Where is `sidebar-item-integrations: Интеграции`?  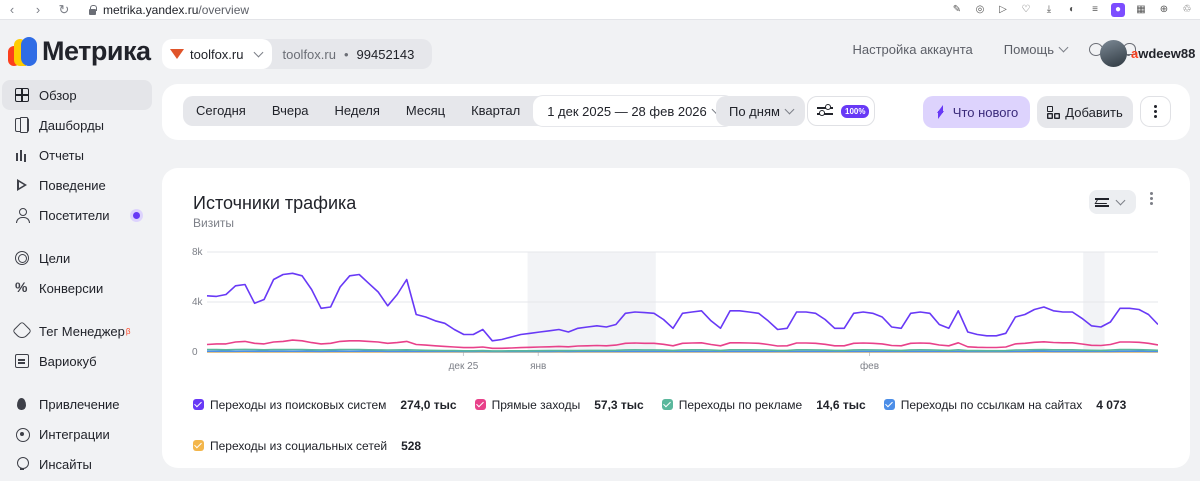
sidebar-item-integrations: Интеграции is located at coordinates (77, 434).